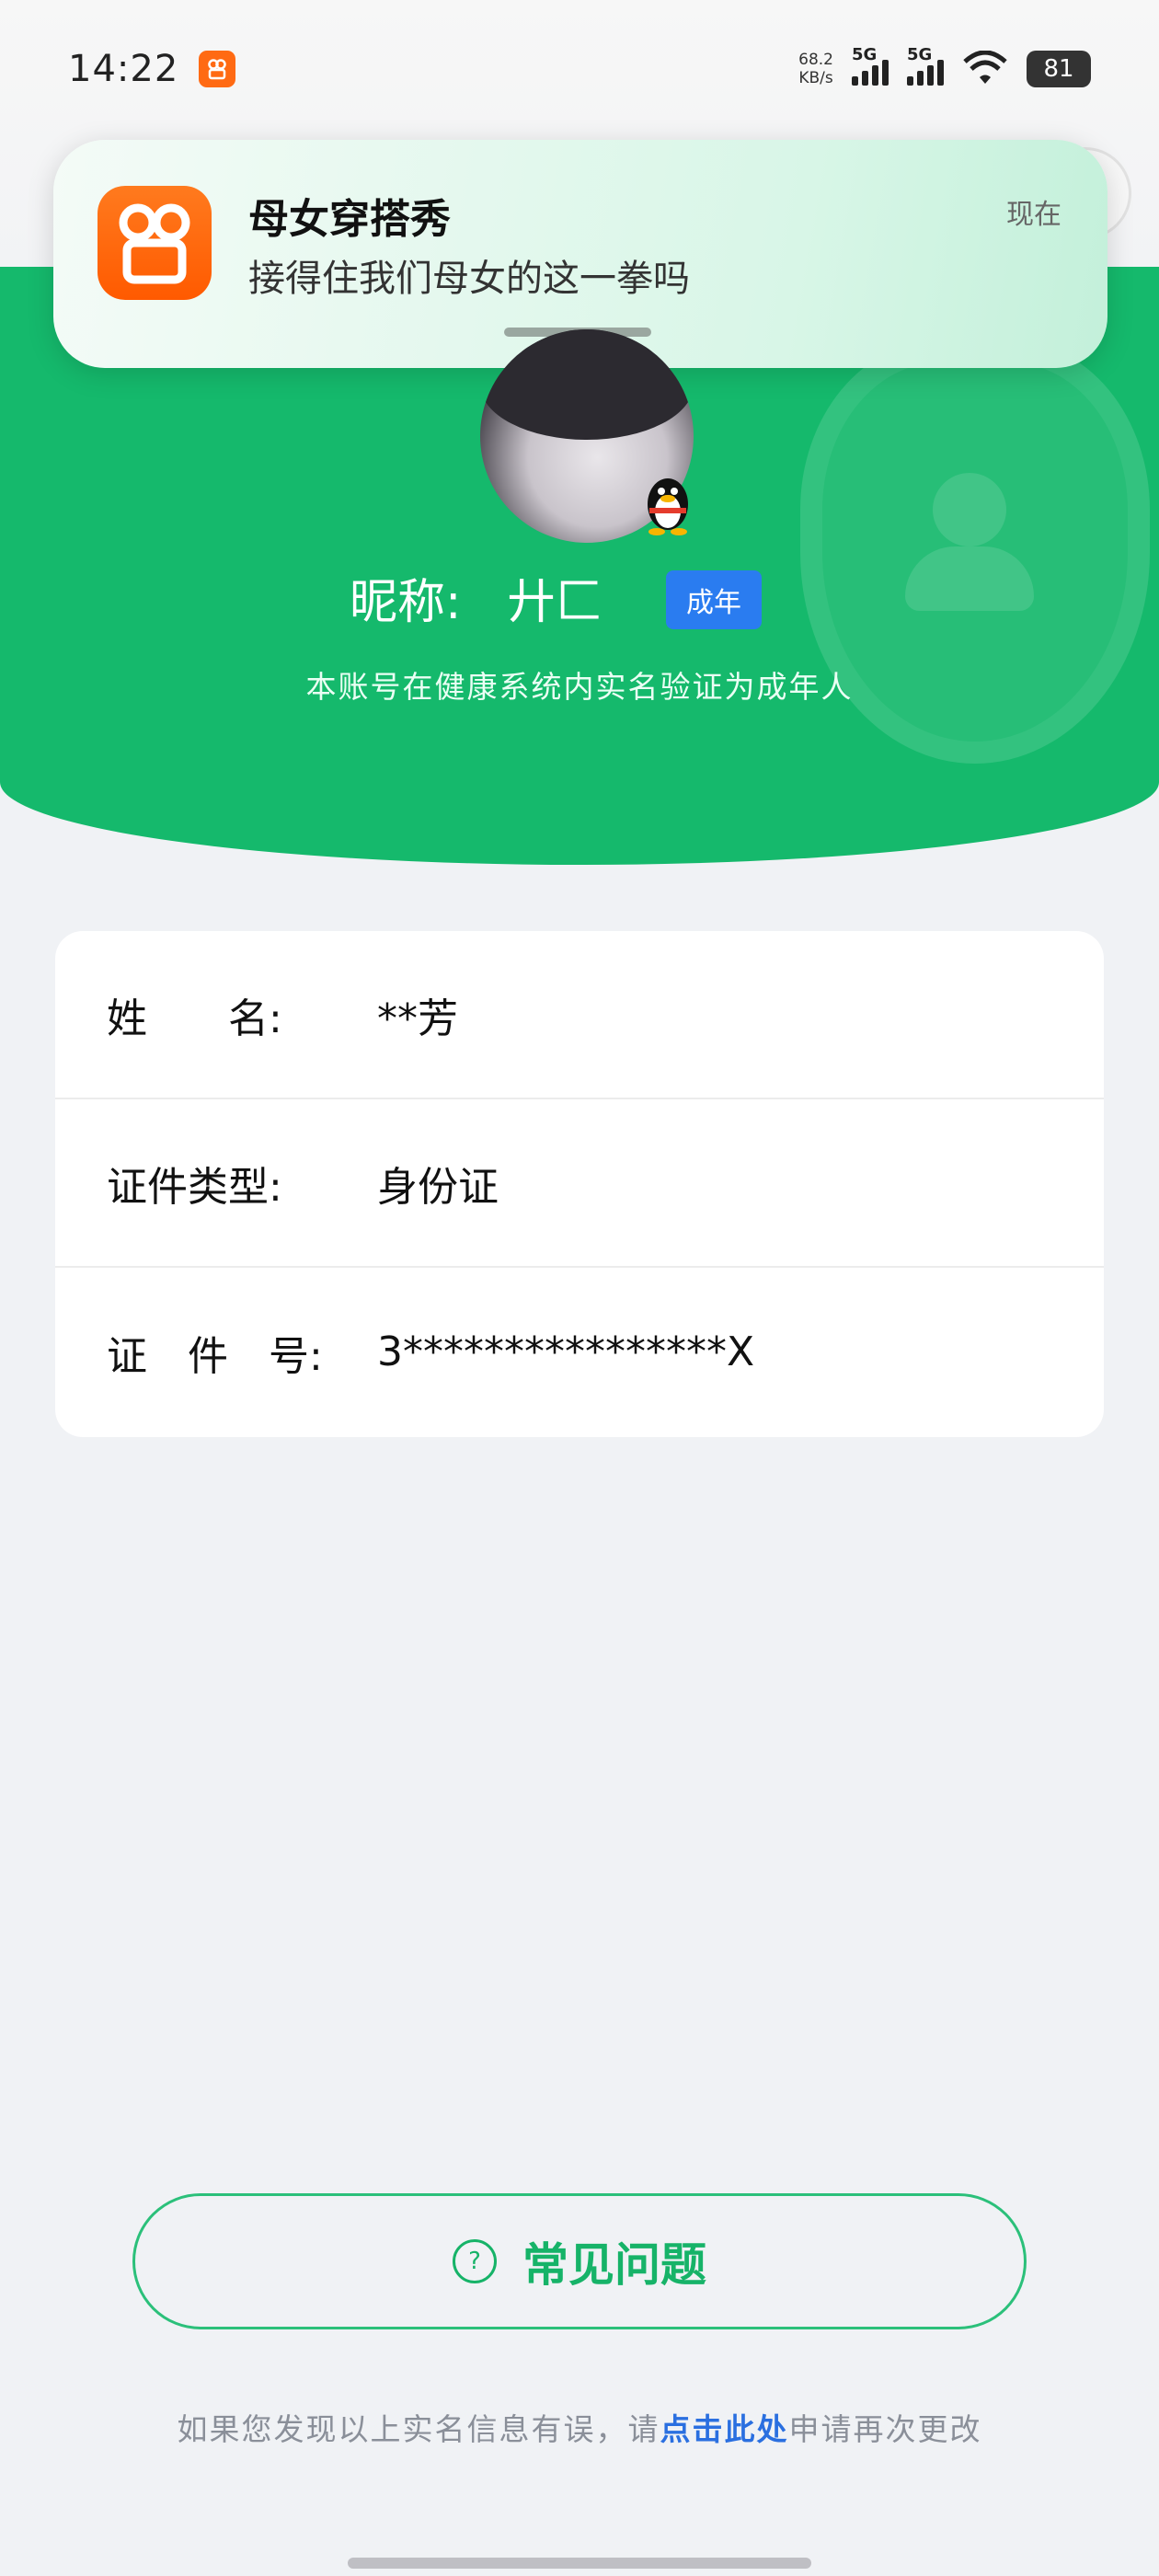  What do you see at coordinates (349, 219) in the screenshot?
I see `notification-title: 母女穿搭秀` at bounding box center [349, 219].